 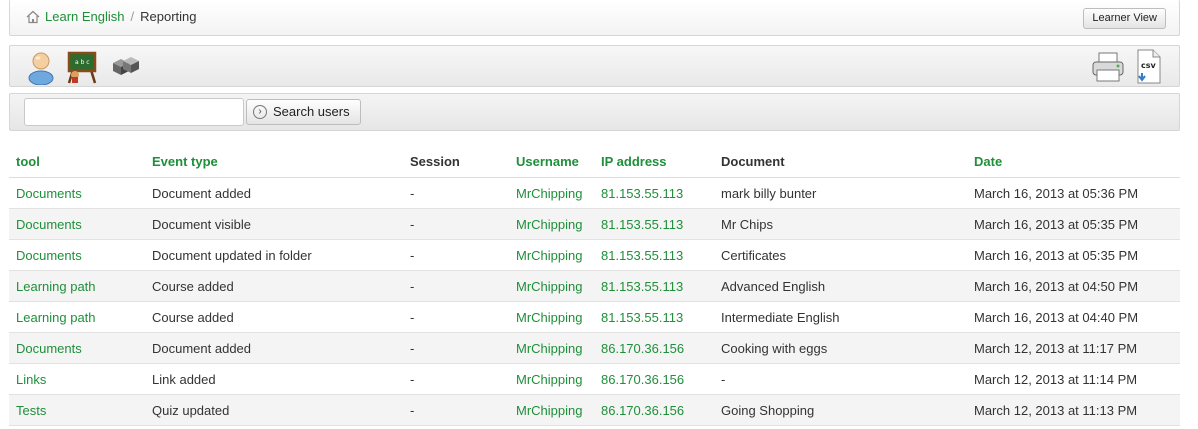 What do you see at coordinates (80, 161) in the screenshot?
I see `column-header-tool: tool` at bounding box center [80, 161].